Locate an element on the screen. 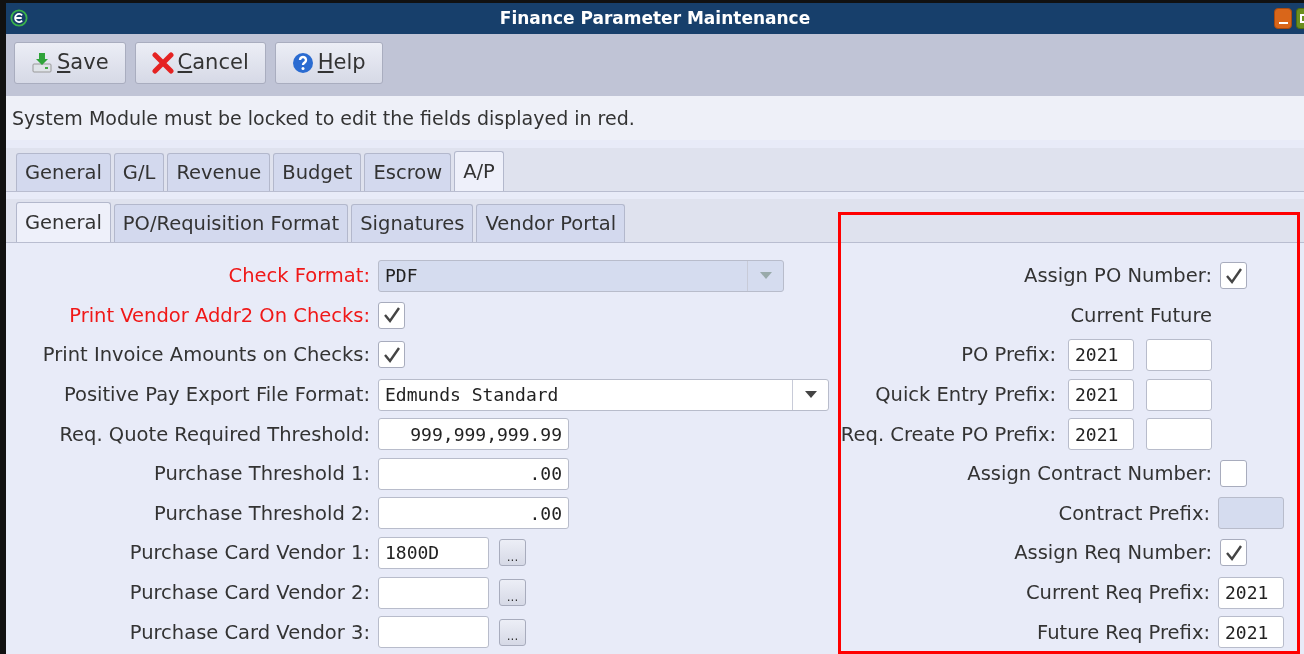  tab: A/P is located at coordinates (479, 171).